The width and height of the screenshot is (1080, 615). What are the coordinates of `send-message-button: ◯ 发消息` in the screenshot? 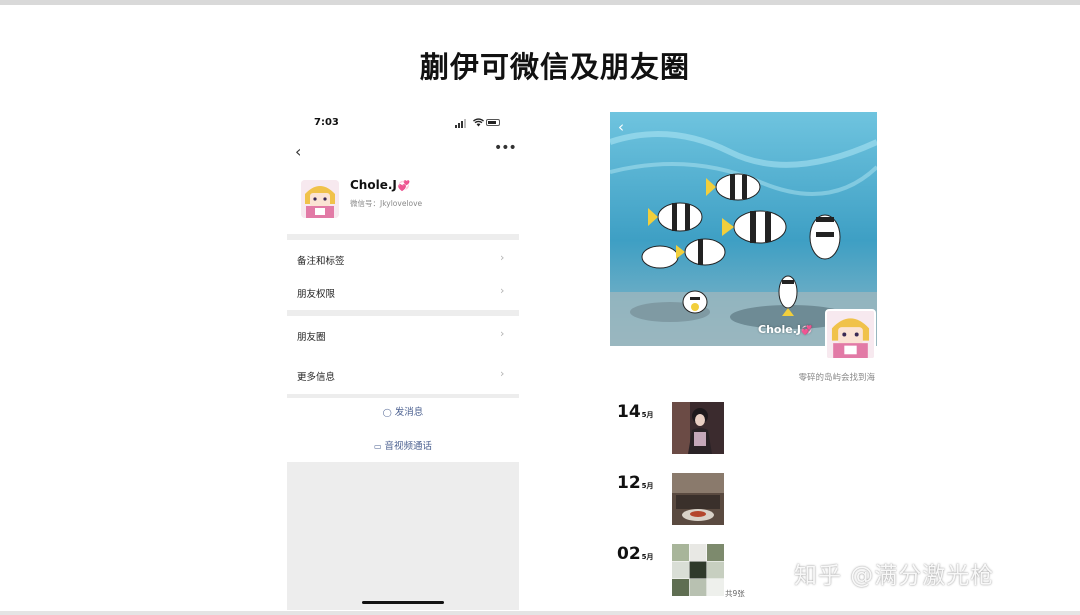 It's located at (403, 419).